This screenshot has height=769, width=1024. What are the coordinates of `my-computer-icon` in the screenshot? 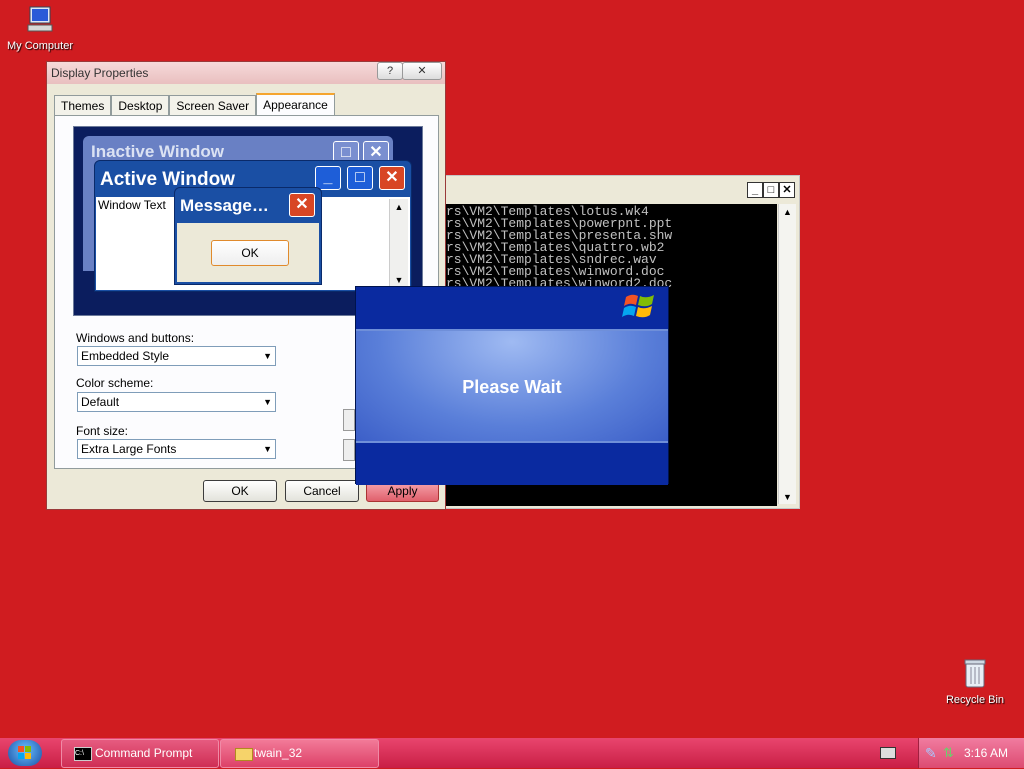 It's located at (42, 21).